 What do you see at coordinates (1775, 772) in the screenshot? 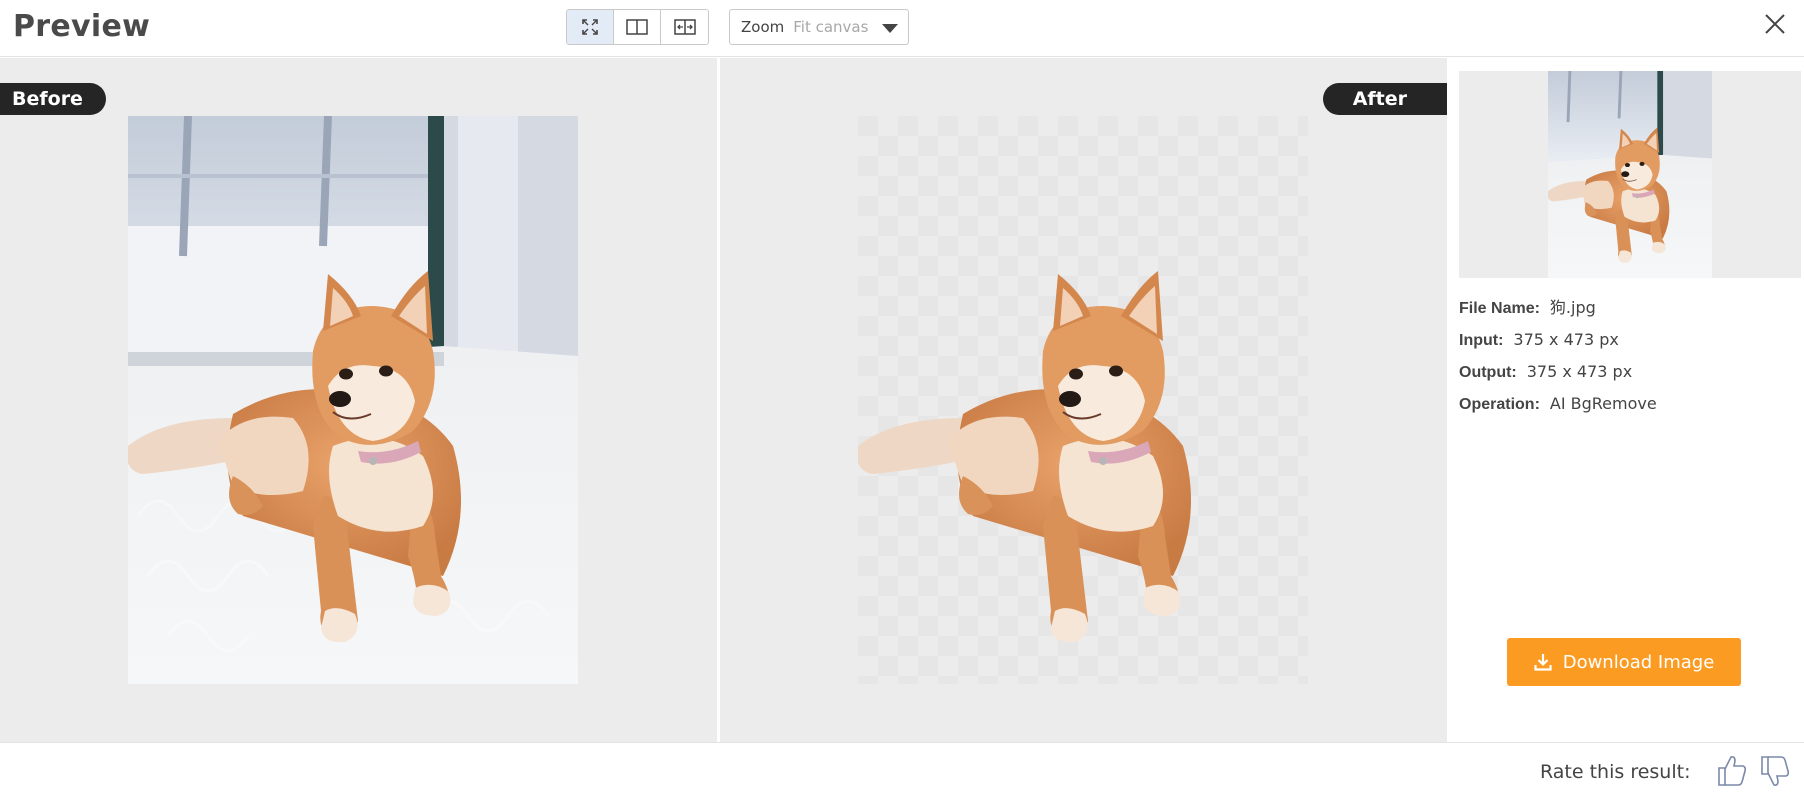
I see `thumbs-down-icon` at bounding box center [1775, 772].